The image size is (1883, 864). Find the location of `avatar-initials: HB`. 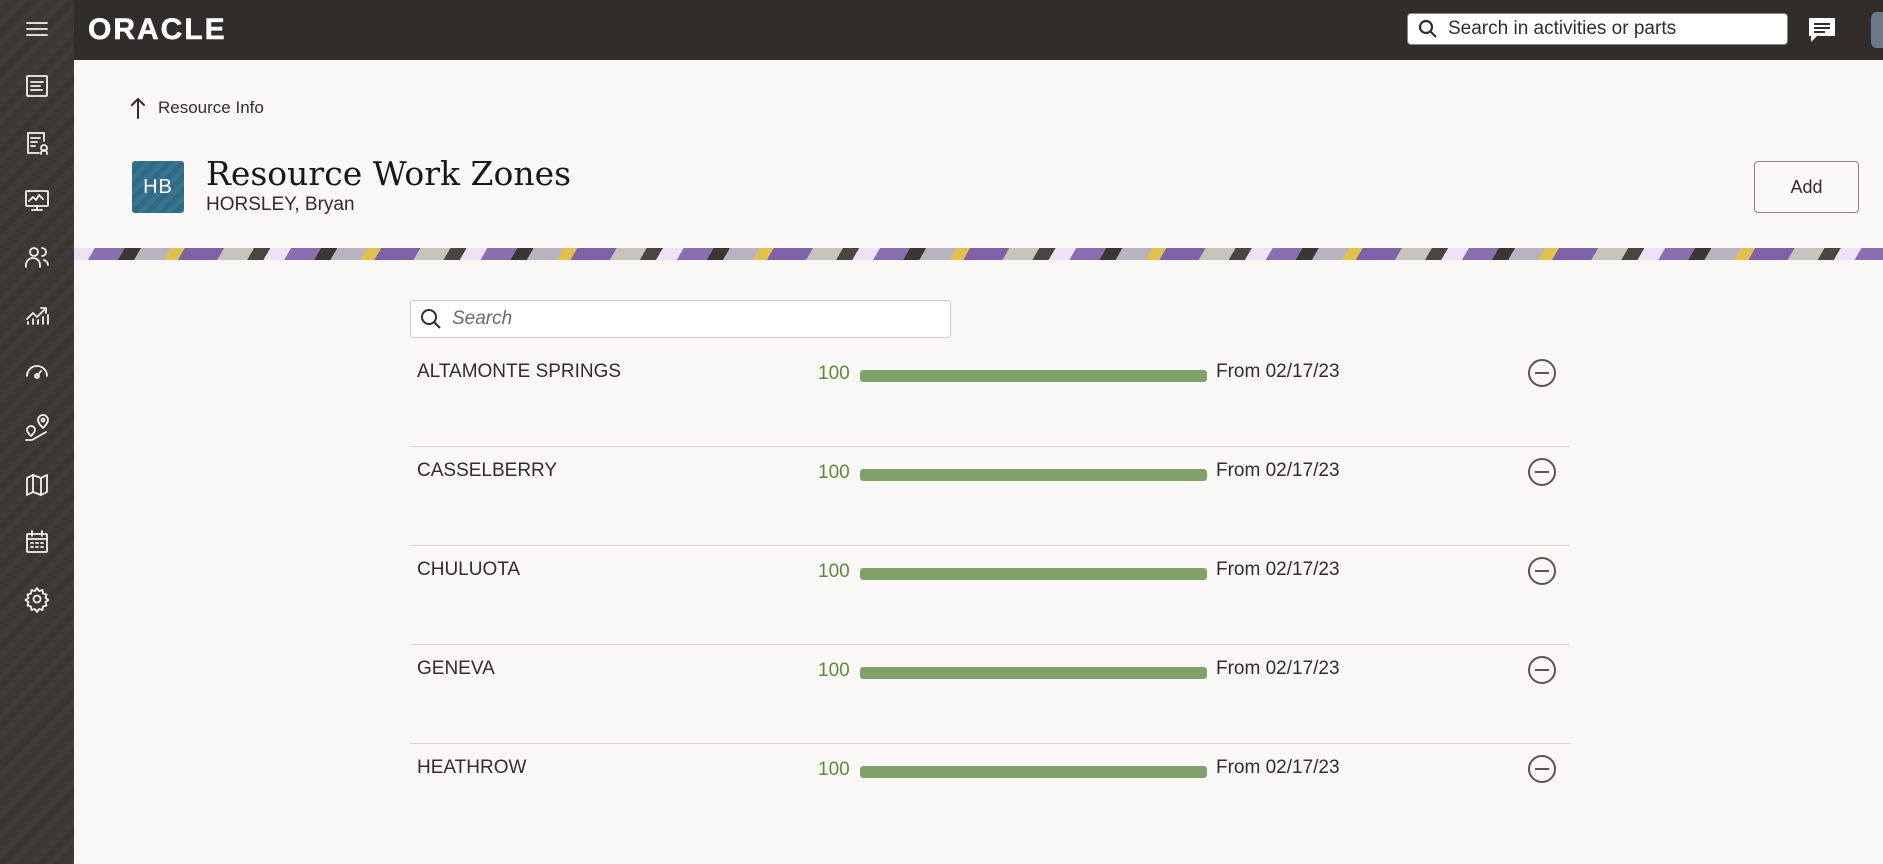

avatar-initials: HB is located at coordinates (158, 186).